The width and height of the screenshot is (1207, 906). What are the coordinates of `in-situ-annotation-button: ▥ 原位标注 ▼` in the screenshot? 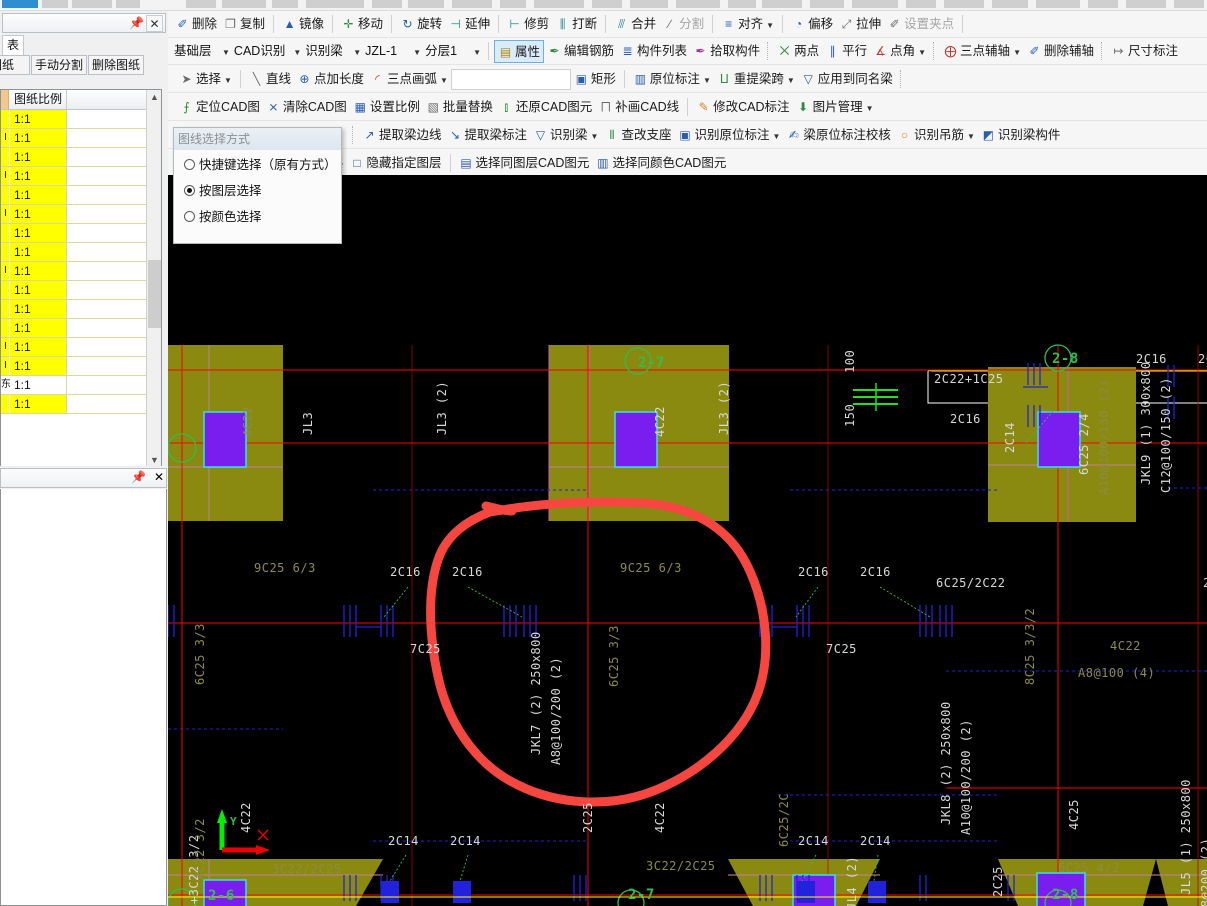 It's located at (672, 79).